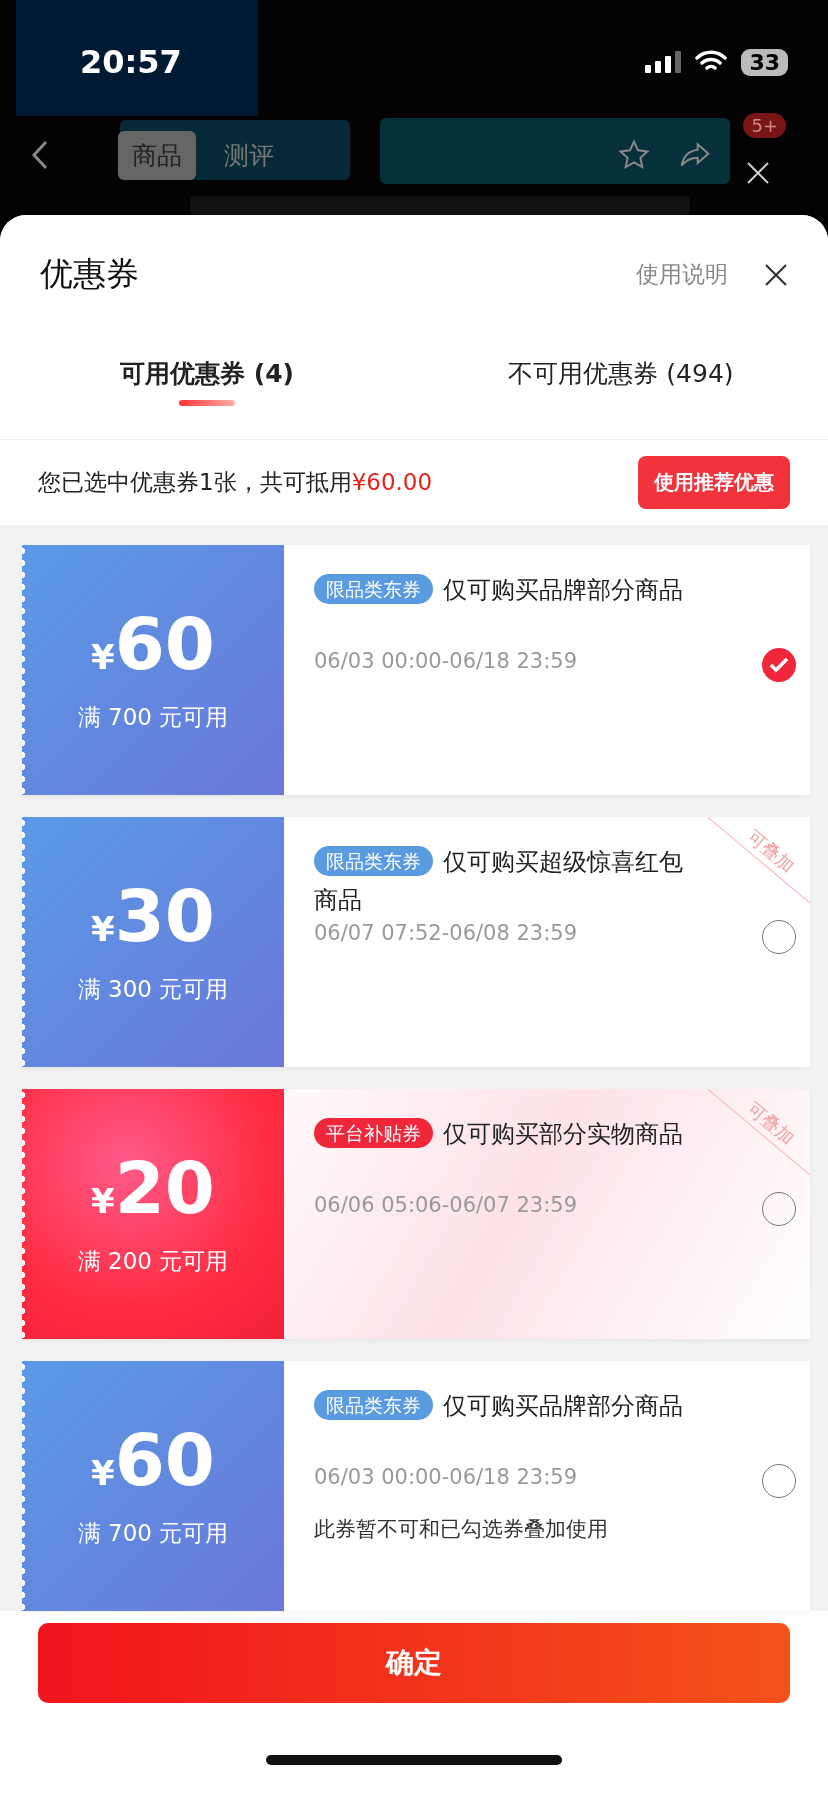 This screenshot has width=828, height=1796. I want to click on coupon-tab: 可用优惠券 (4), so click(207, 386).